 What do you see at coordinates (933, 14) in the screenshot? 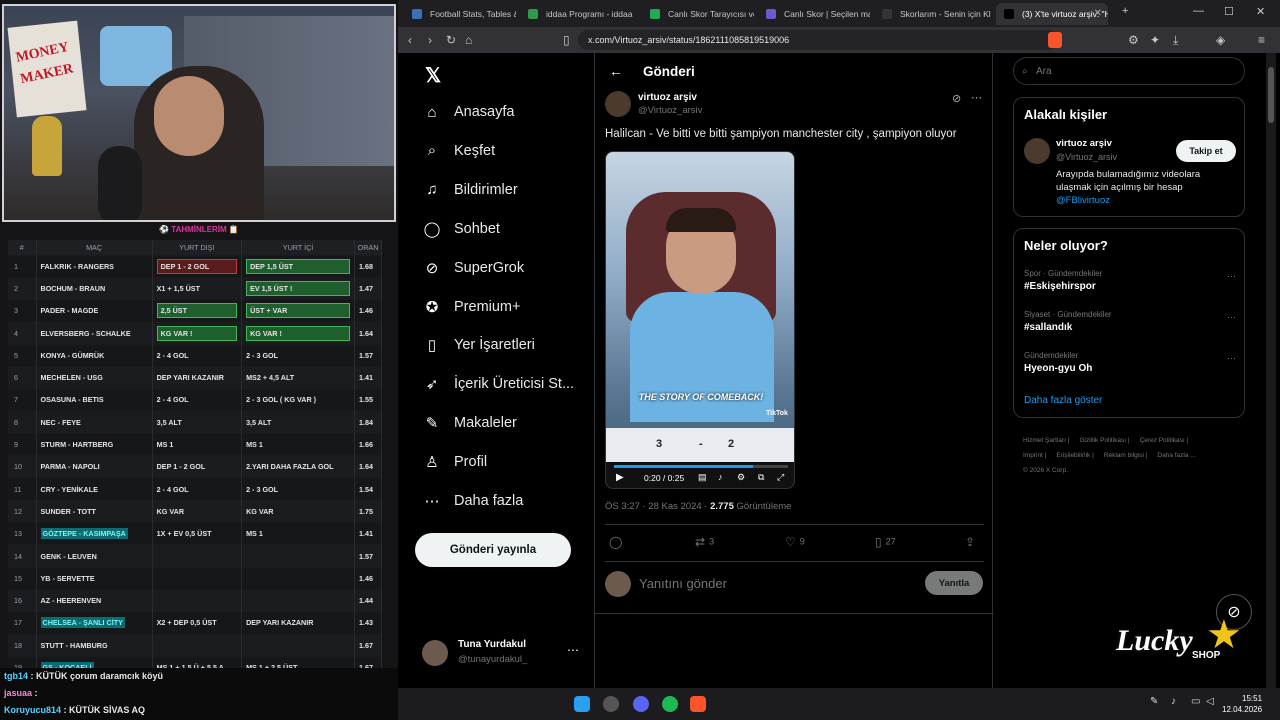
I see `browser-tab: Skorlarım - Senin için Kl` at bounding box center [933, 14].